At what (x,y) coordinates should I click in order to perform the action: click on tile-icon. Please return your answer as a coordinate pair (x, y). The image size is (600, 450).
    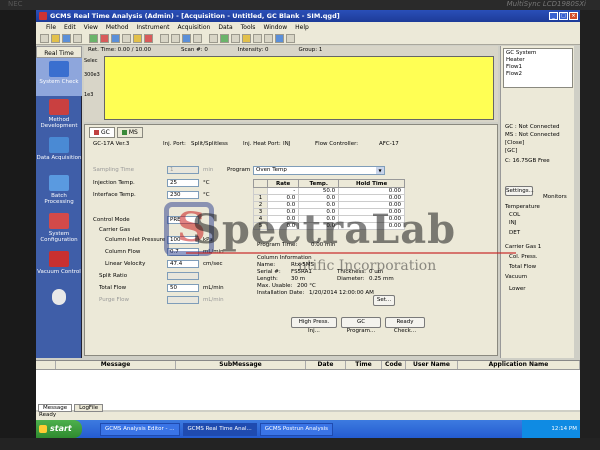
    Looking at the image, I should click on (164, 38).